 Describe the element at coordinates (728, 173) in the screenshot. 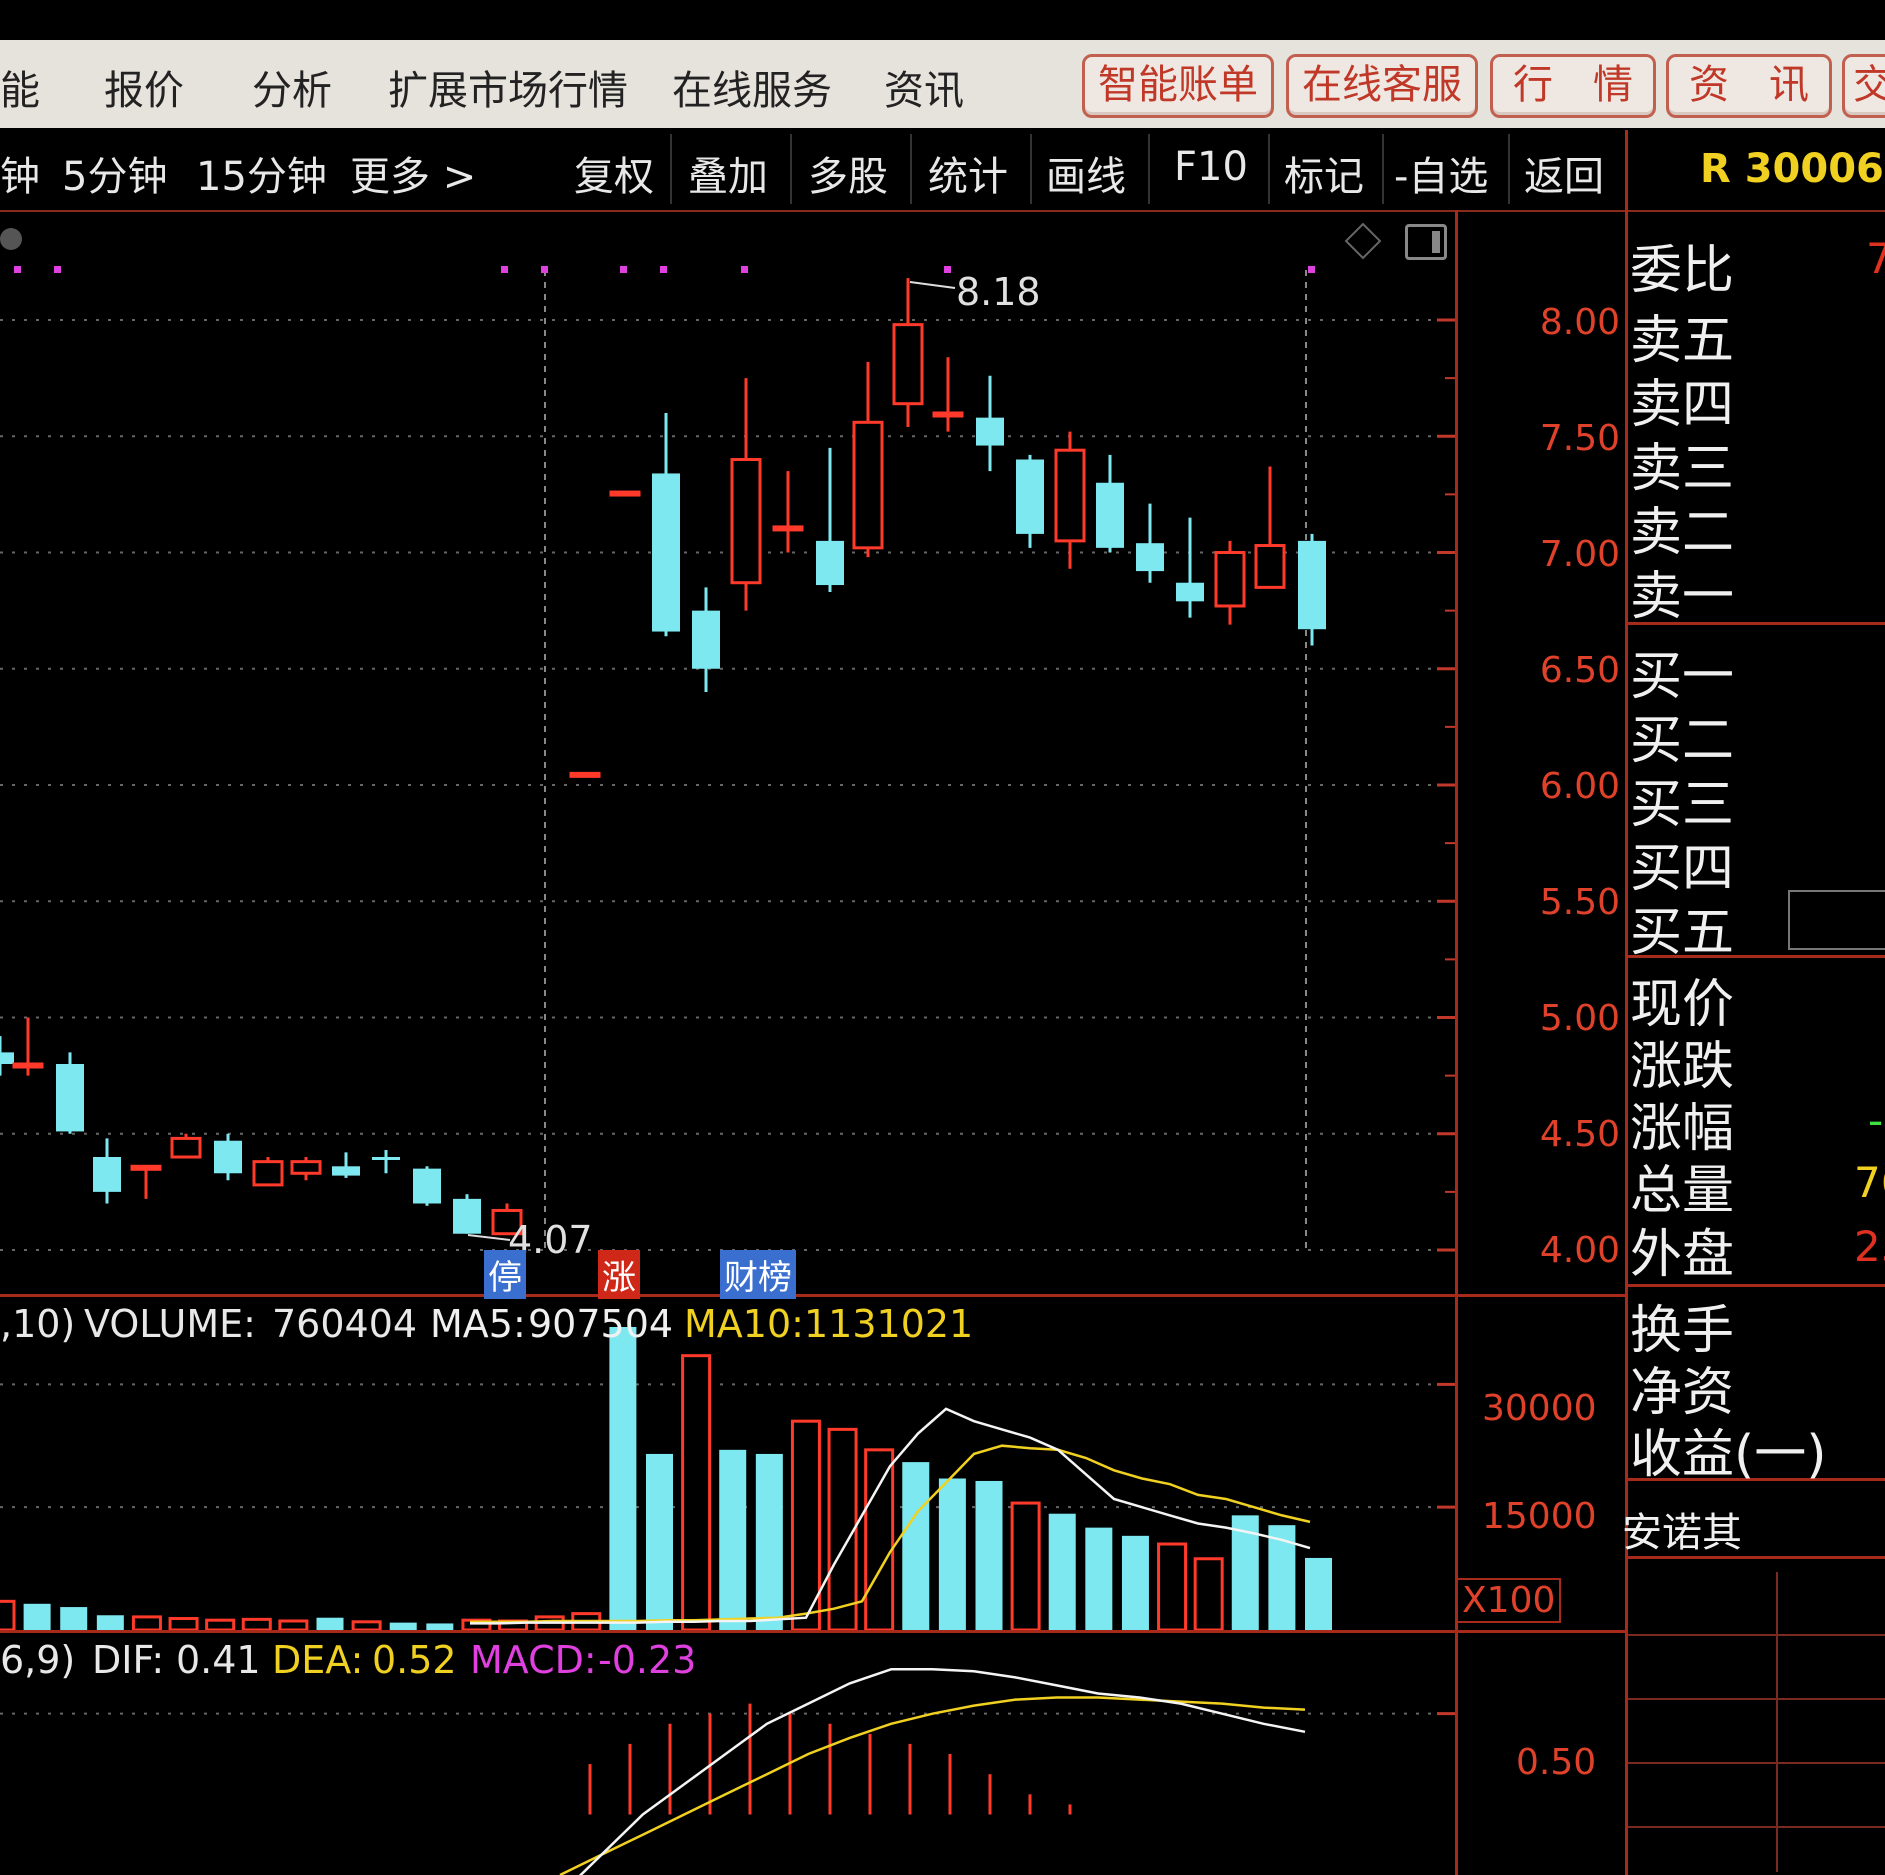

I see `overlay-button: 叠加` at that location.